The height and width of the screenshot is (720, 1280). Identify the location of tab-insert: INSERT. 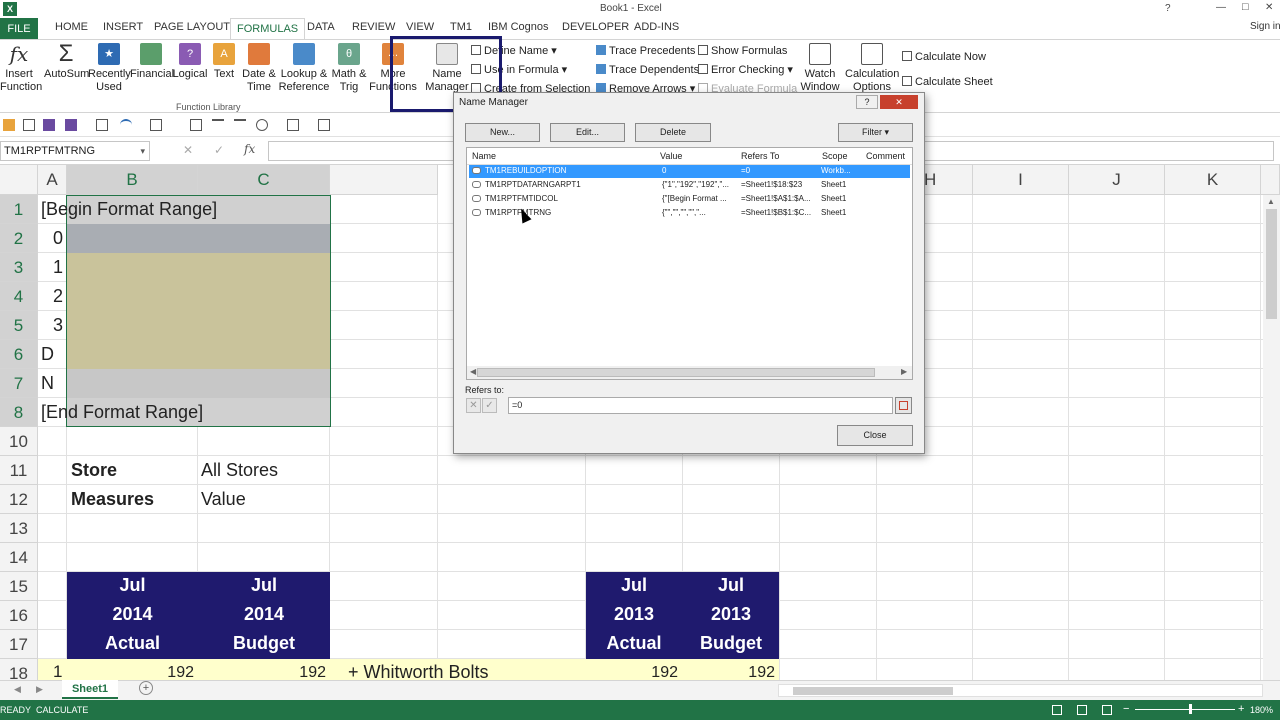
(123, 27).